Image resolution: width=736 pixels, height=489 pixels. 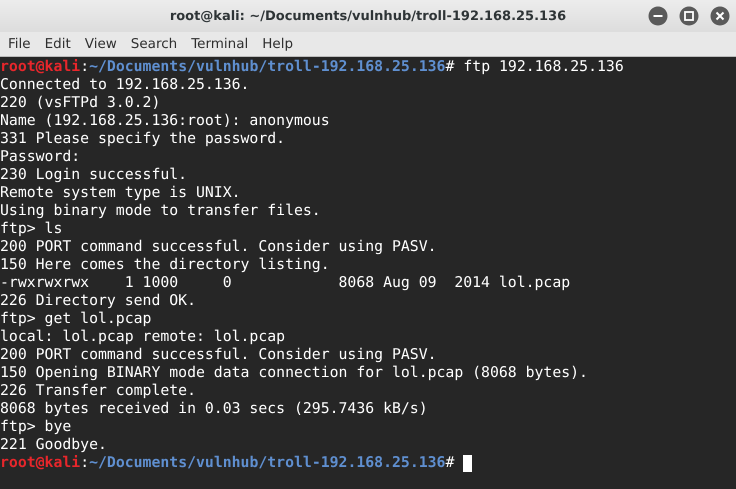 I want to click on menu-item: View, so click(x=104, y=44).